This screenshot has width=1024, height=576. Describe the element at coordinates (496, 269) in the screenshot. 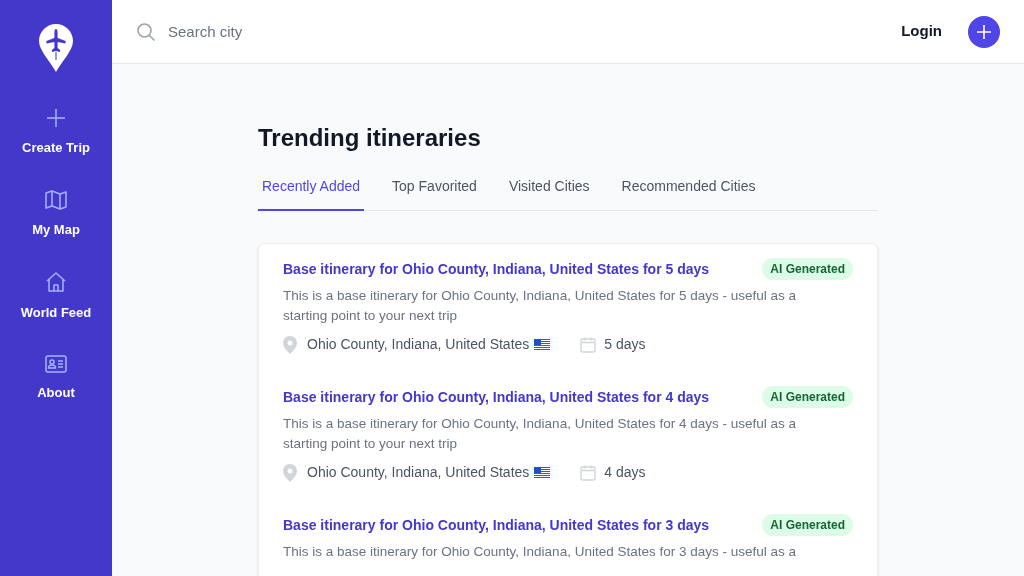

I see `itinerary-title-link: Base itinerary for Ohio County, Indiana, United States for 5 days` at that location.